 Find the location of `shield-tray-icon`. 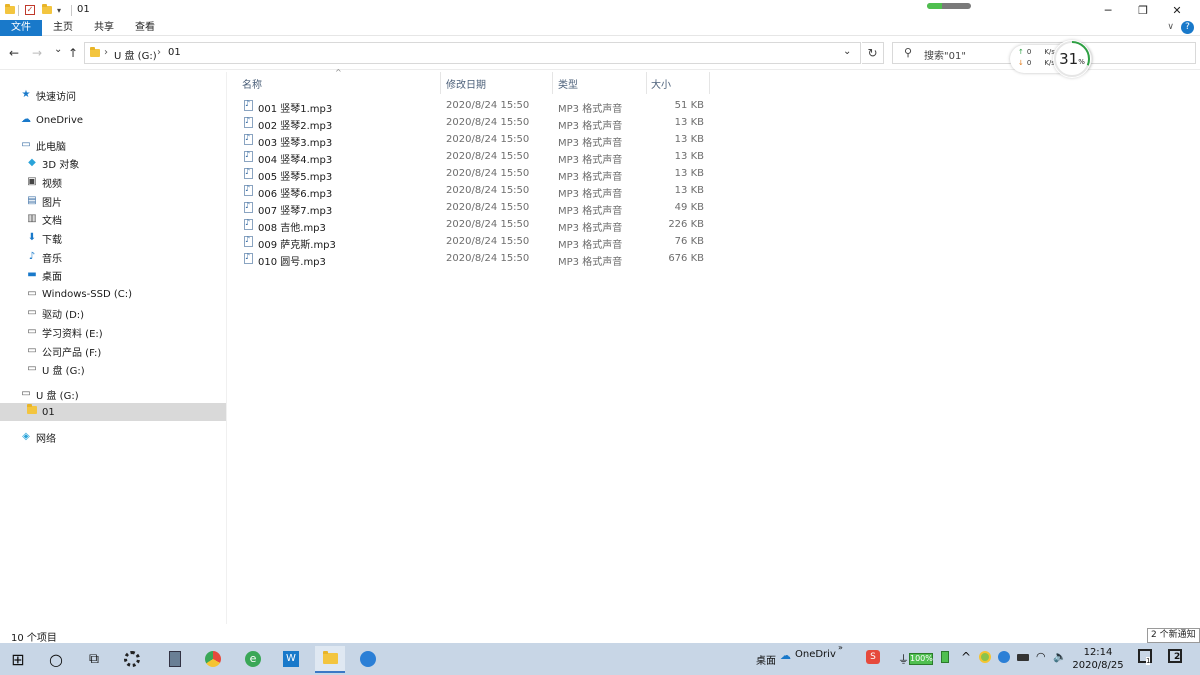

shield-tray-icon is located at coordinates (1004, 657).